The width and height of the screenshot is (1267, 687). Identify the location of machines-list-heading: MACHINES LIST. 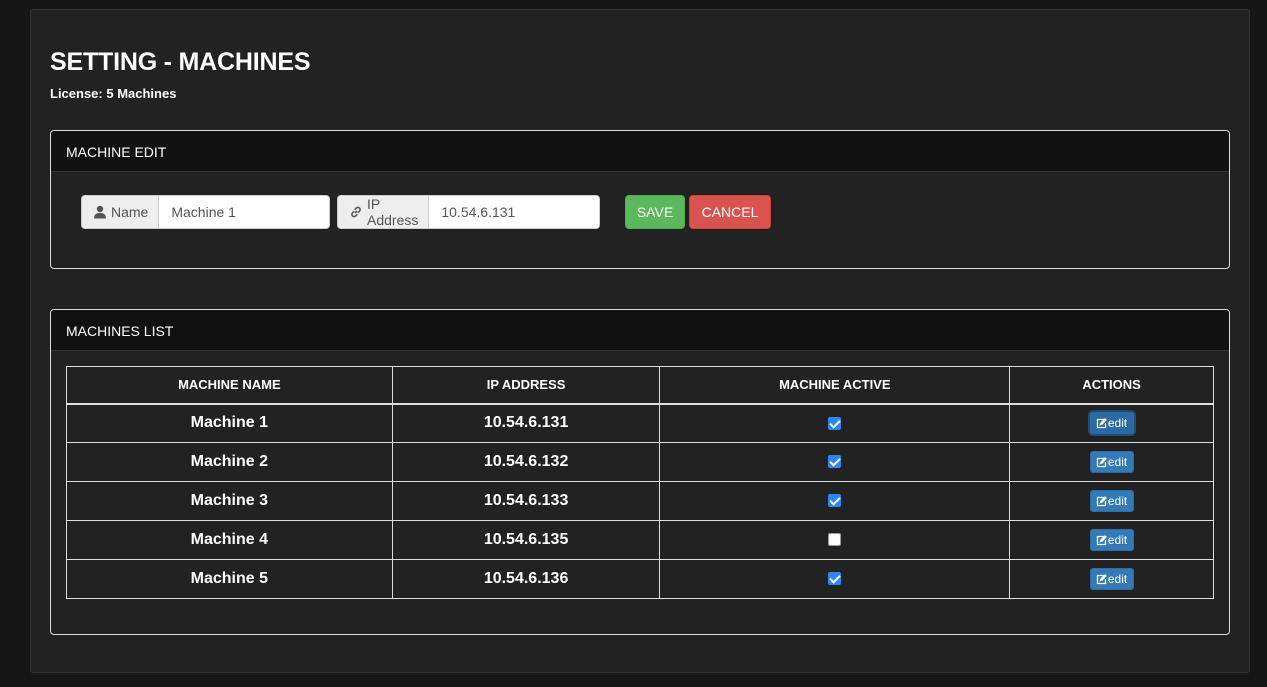
(640, 330).